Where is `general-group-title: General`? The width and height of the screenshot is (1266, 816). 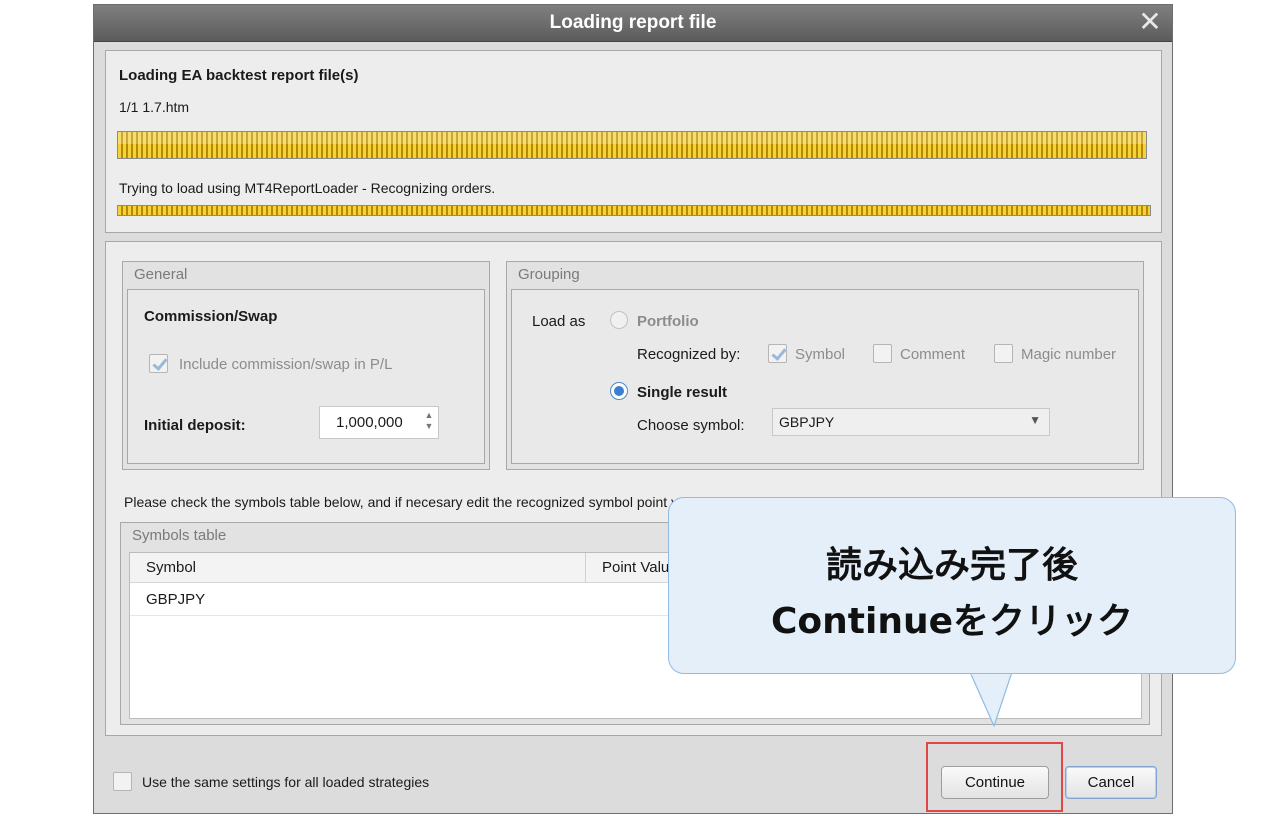
general-group-title: General is located at coordinates (161, 274).